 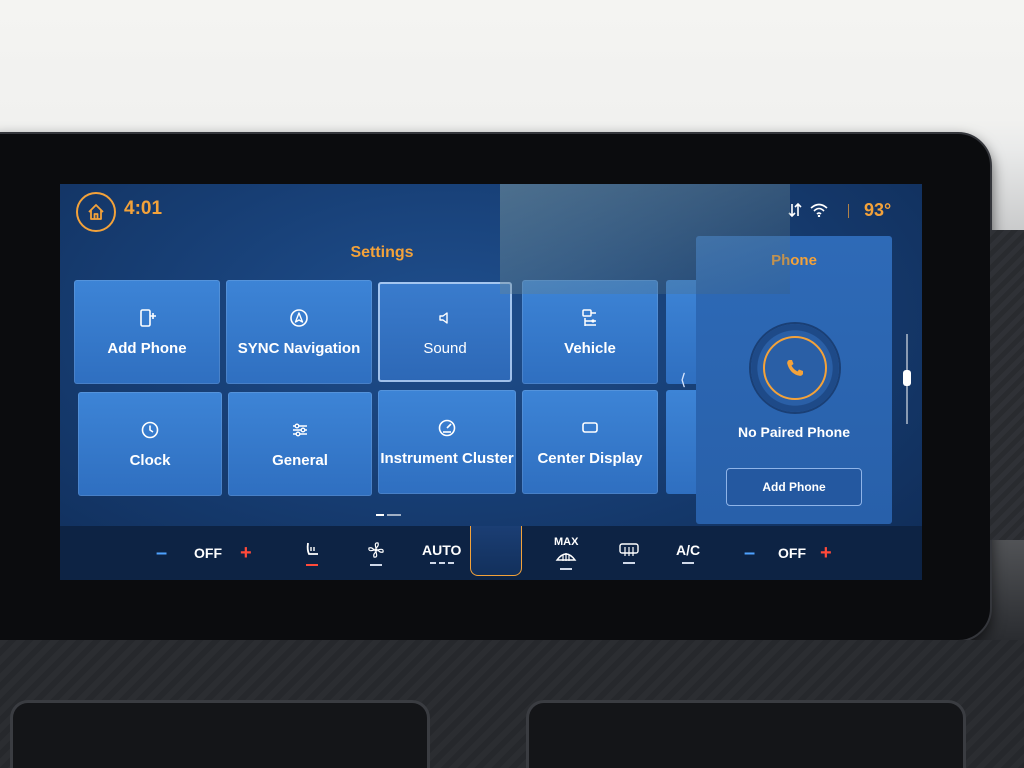 I want to click on auto-climate-button: AUTO, so click(x=441, y=553).